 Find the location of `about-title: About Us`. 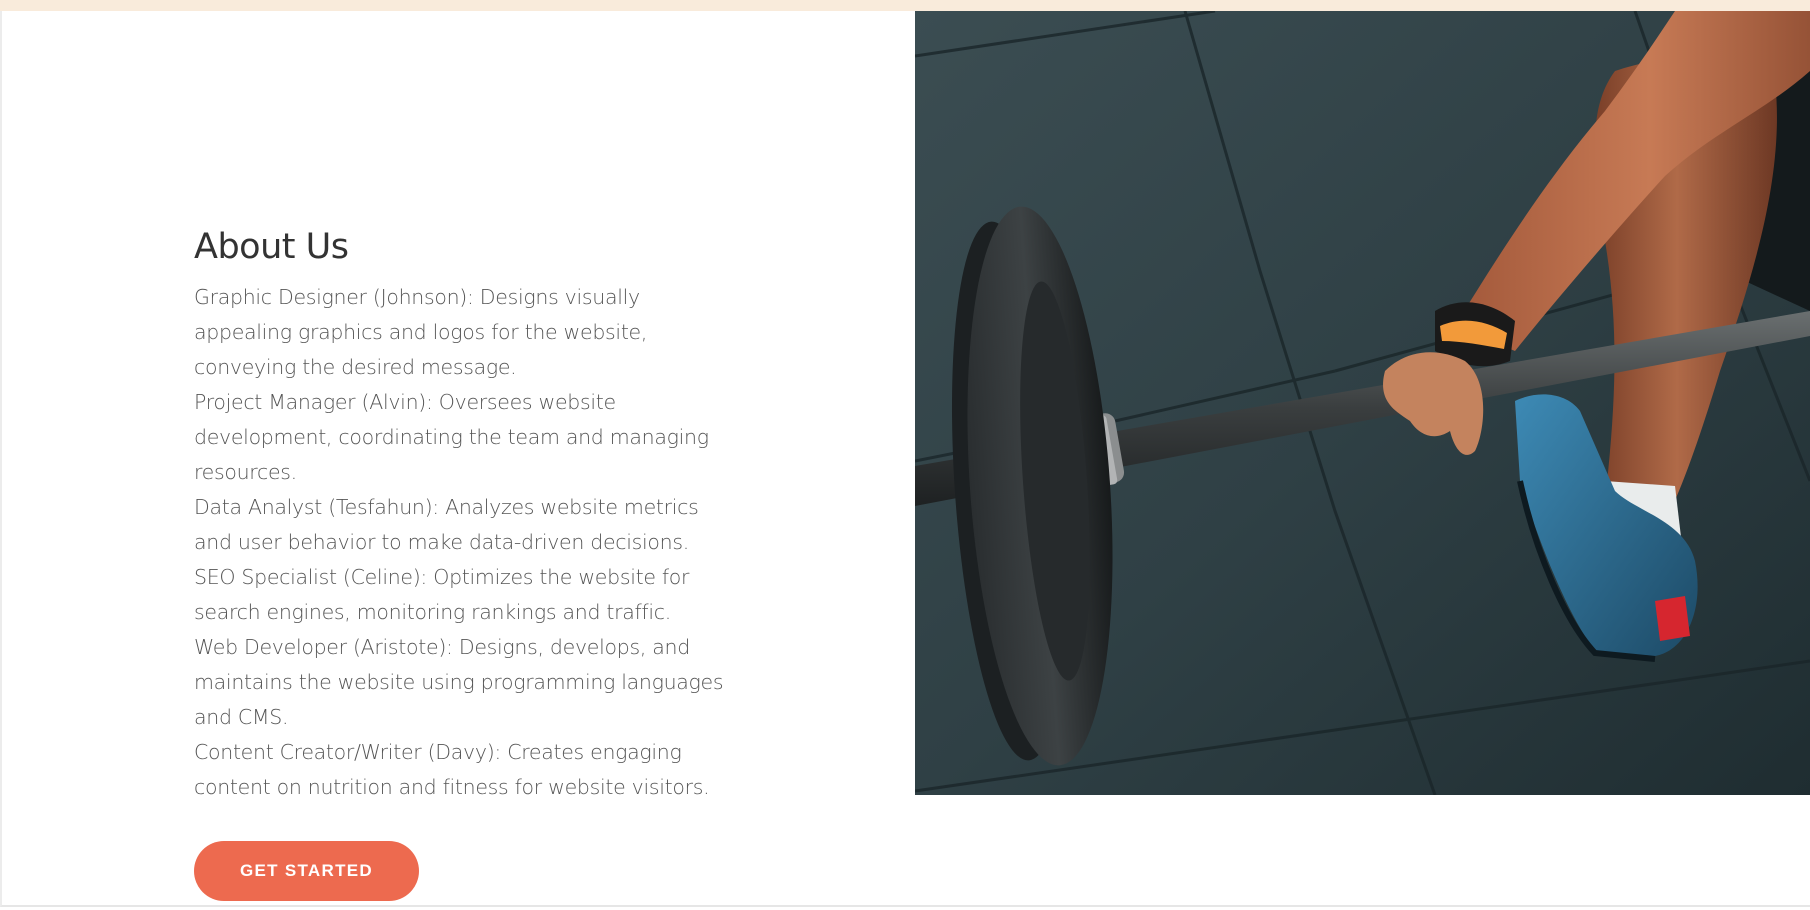

about-title: About Us is located at coordinates (271, 247).